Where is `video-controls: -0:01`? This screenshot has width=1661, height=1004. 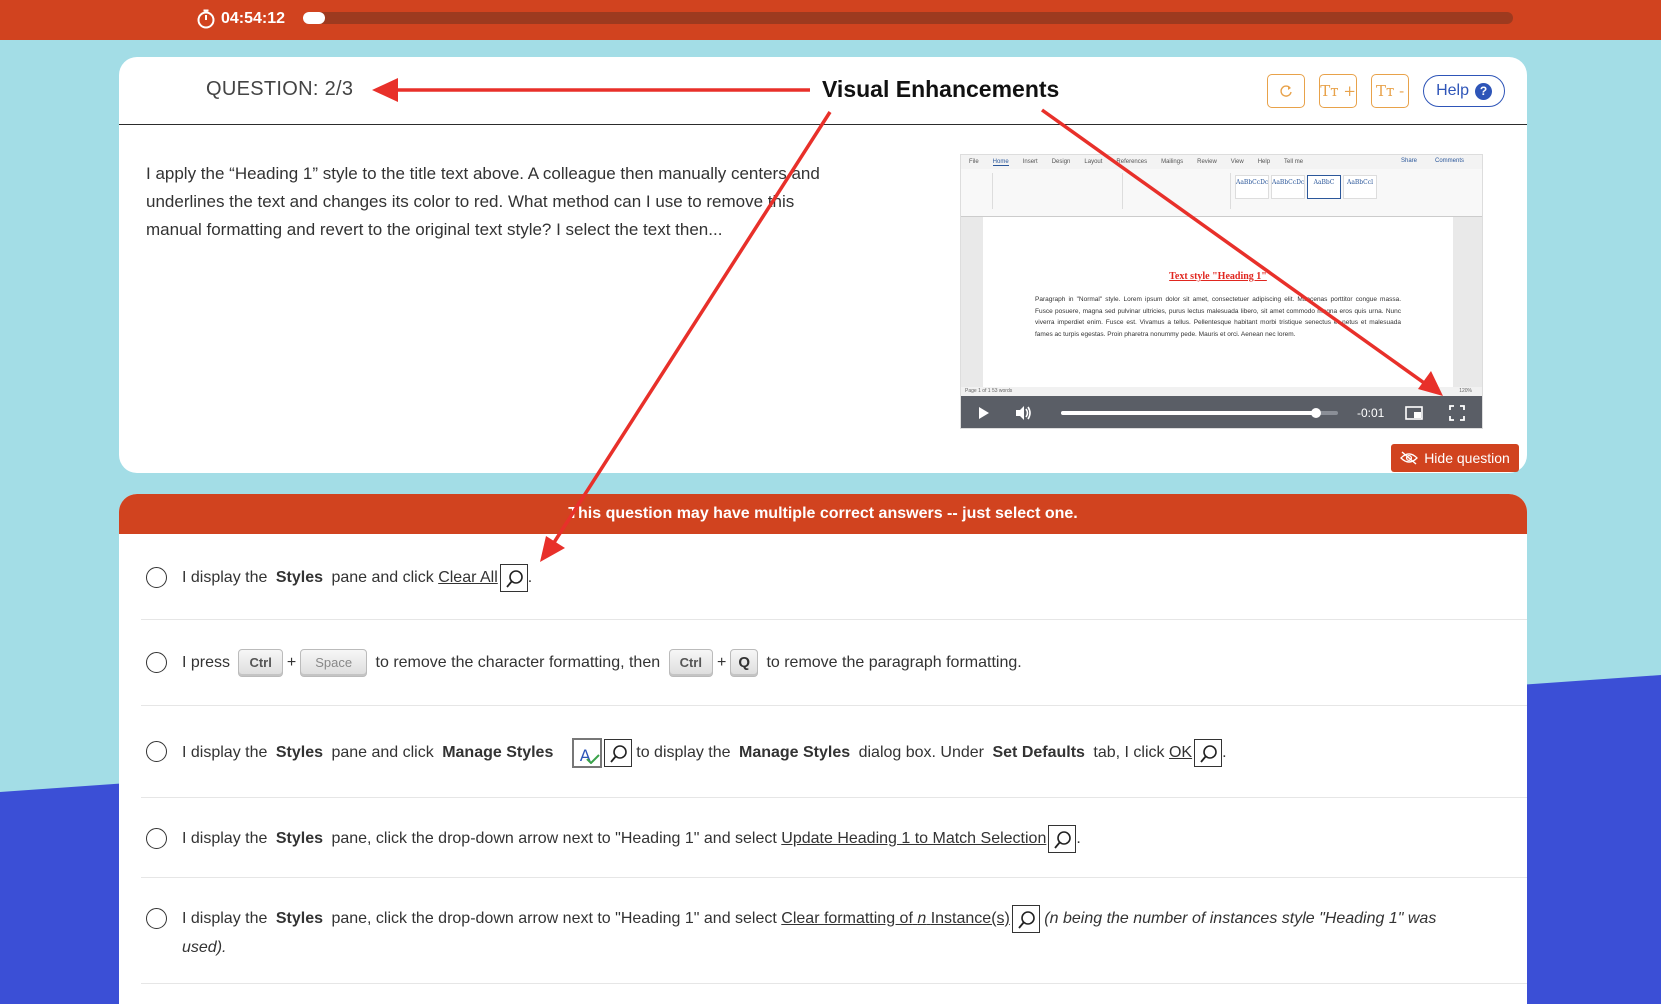
video-controls: -0:01 is located at coordinates (1221, 412).